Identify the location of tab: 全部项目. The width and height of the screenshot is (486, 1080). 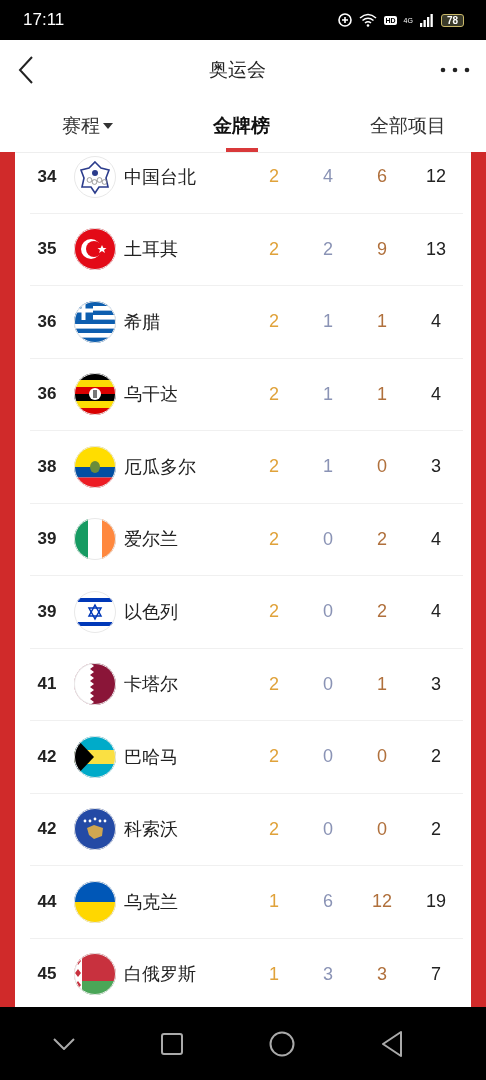
(408, 126).